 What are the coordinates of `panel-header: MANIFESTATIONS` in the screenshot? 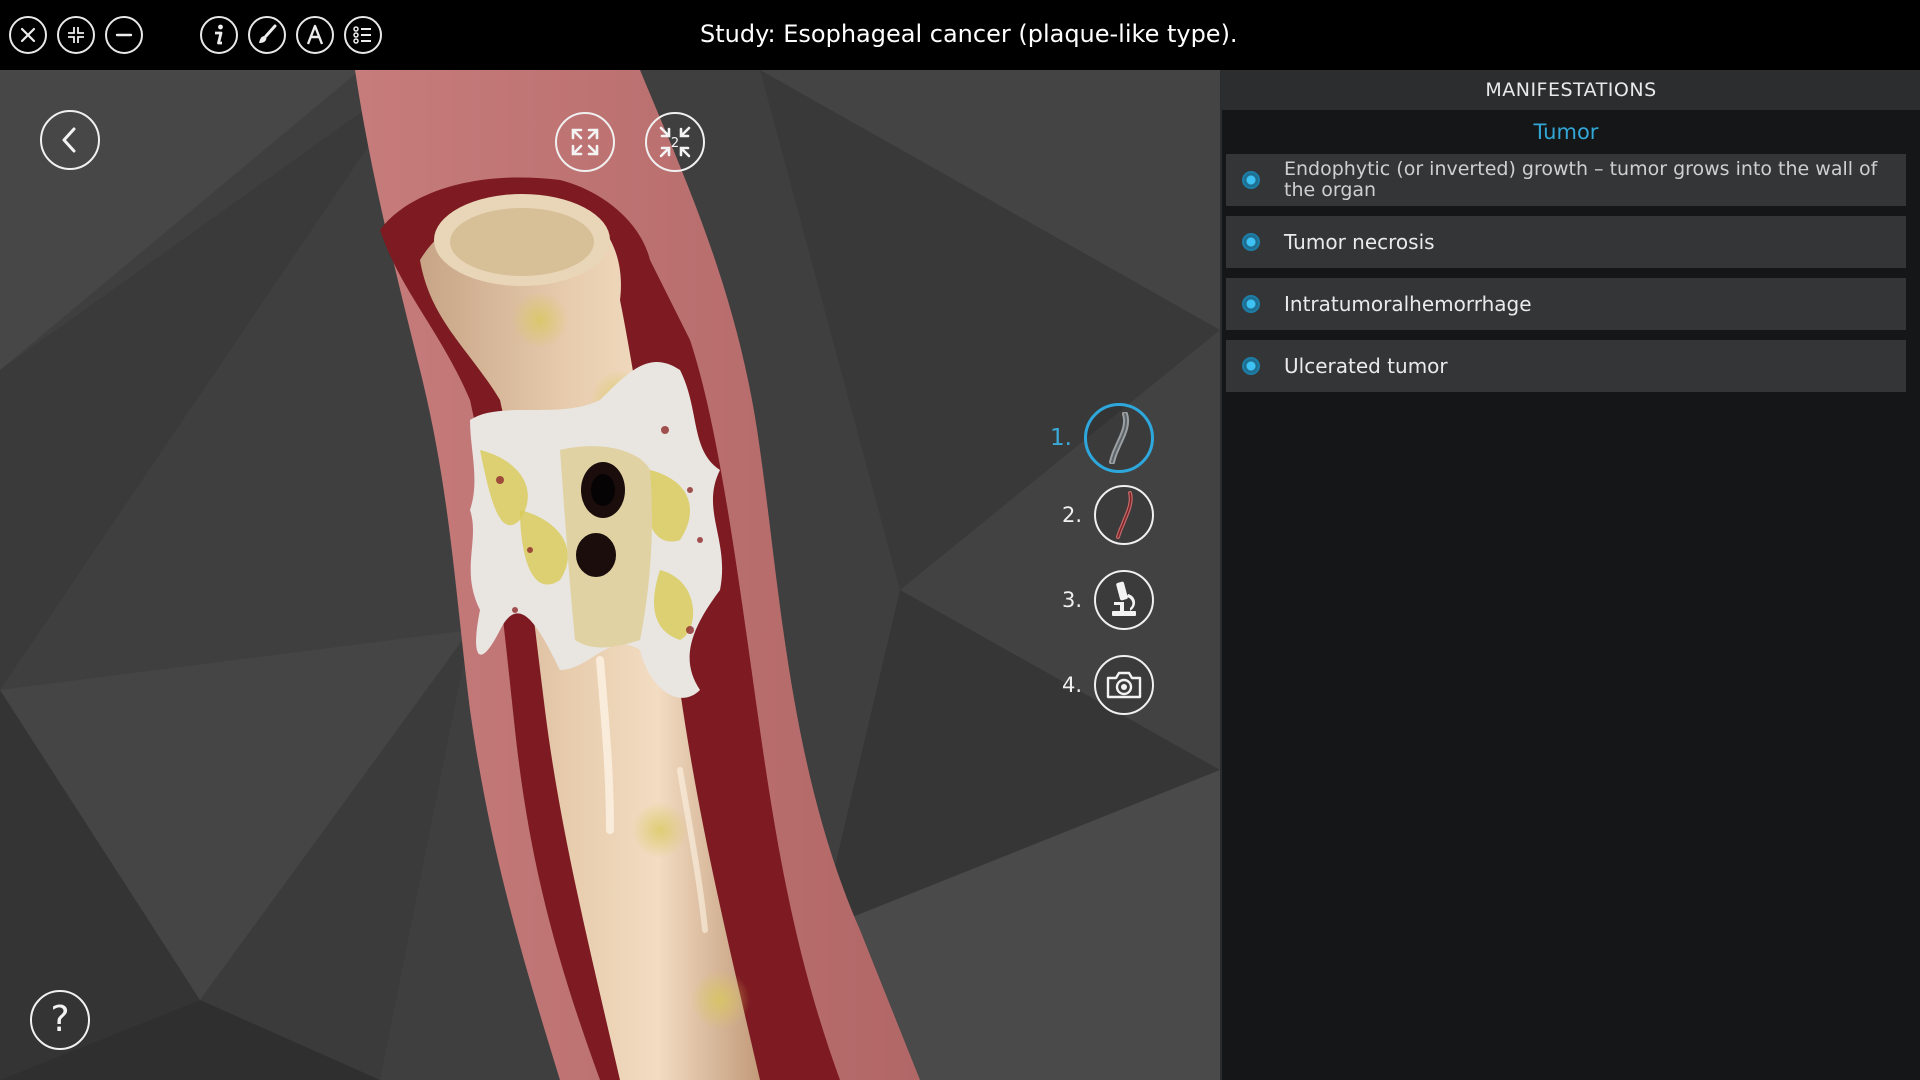 It's located at (1571, 90).